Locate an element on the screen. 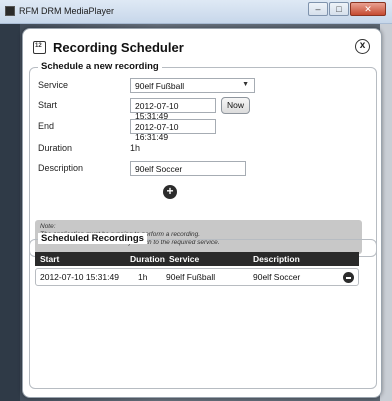 Image resolution: width=392 pixels, height=401 pixels. app-left-panel is located at coordinates (10, 212).